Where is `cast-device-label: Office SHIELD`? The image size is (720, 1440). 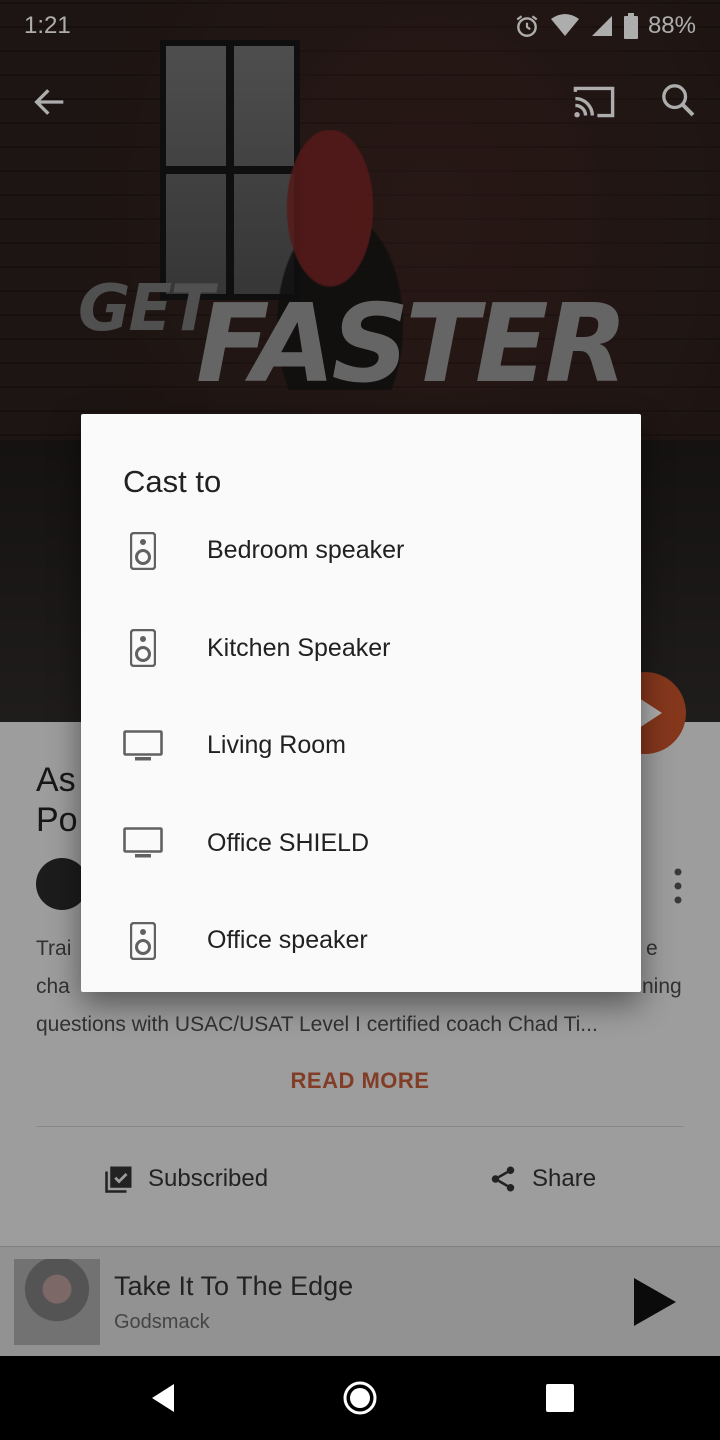 cast-device-label: Office SHIELD is located at coordinates (288, 842).